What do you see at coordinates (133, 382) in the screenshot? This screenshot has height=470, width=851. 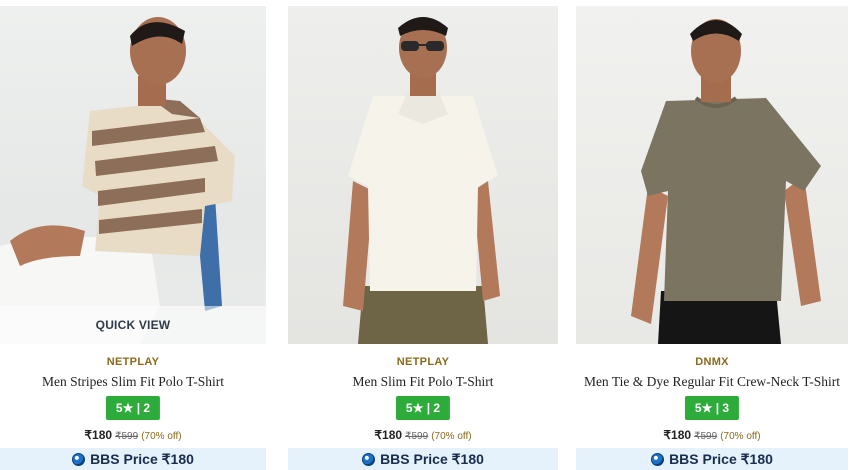 I see `product-title: Men Stripes Slim Fit Polo T-Shirt` at bounding box center [133, 382].